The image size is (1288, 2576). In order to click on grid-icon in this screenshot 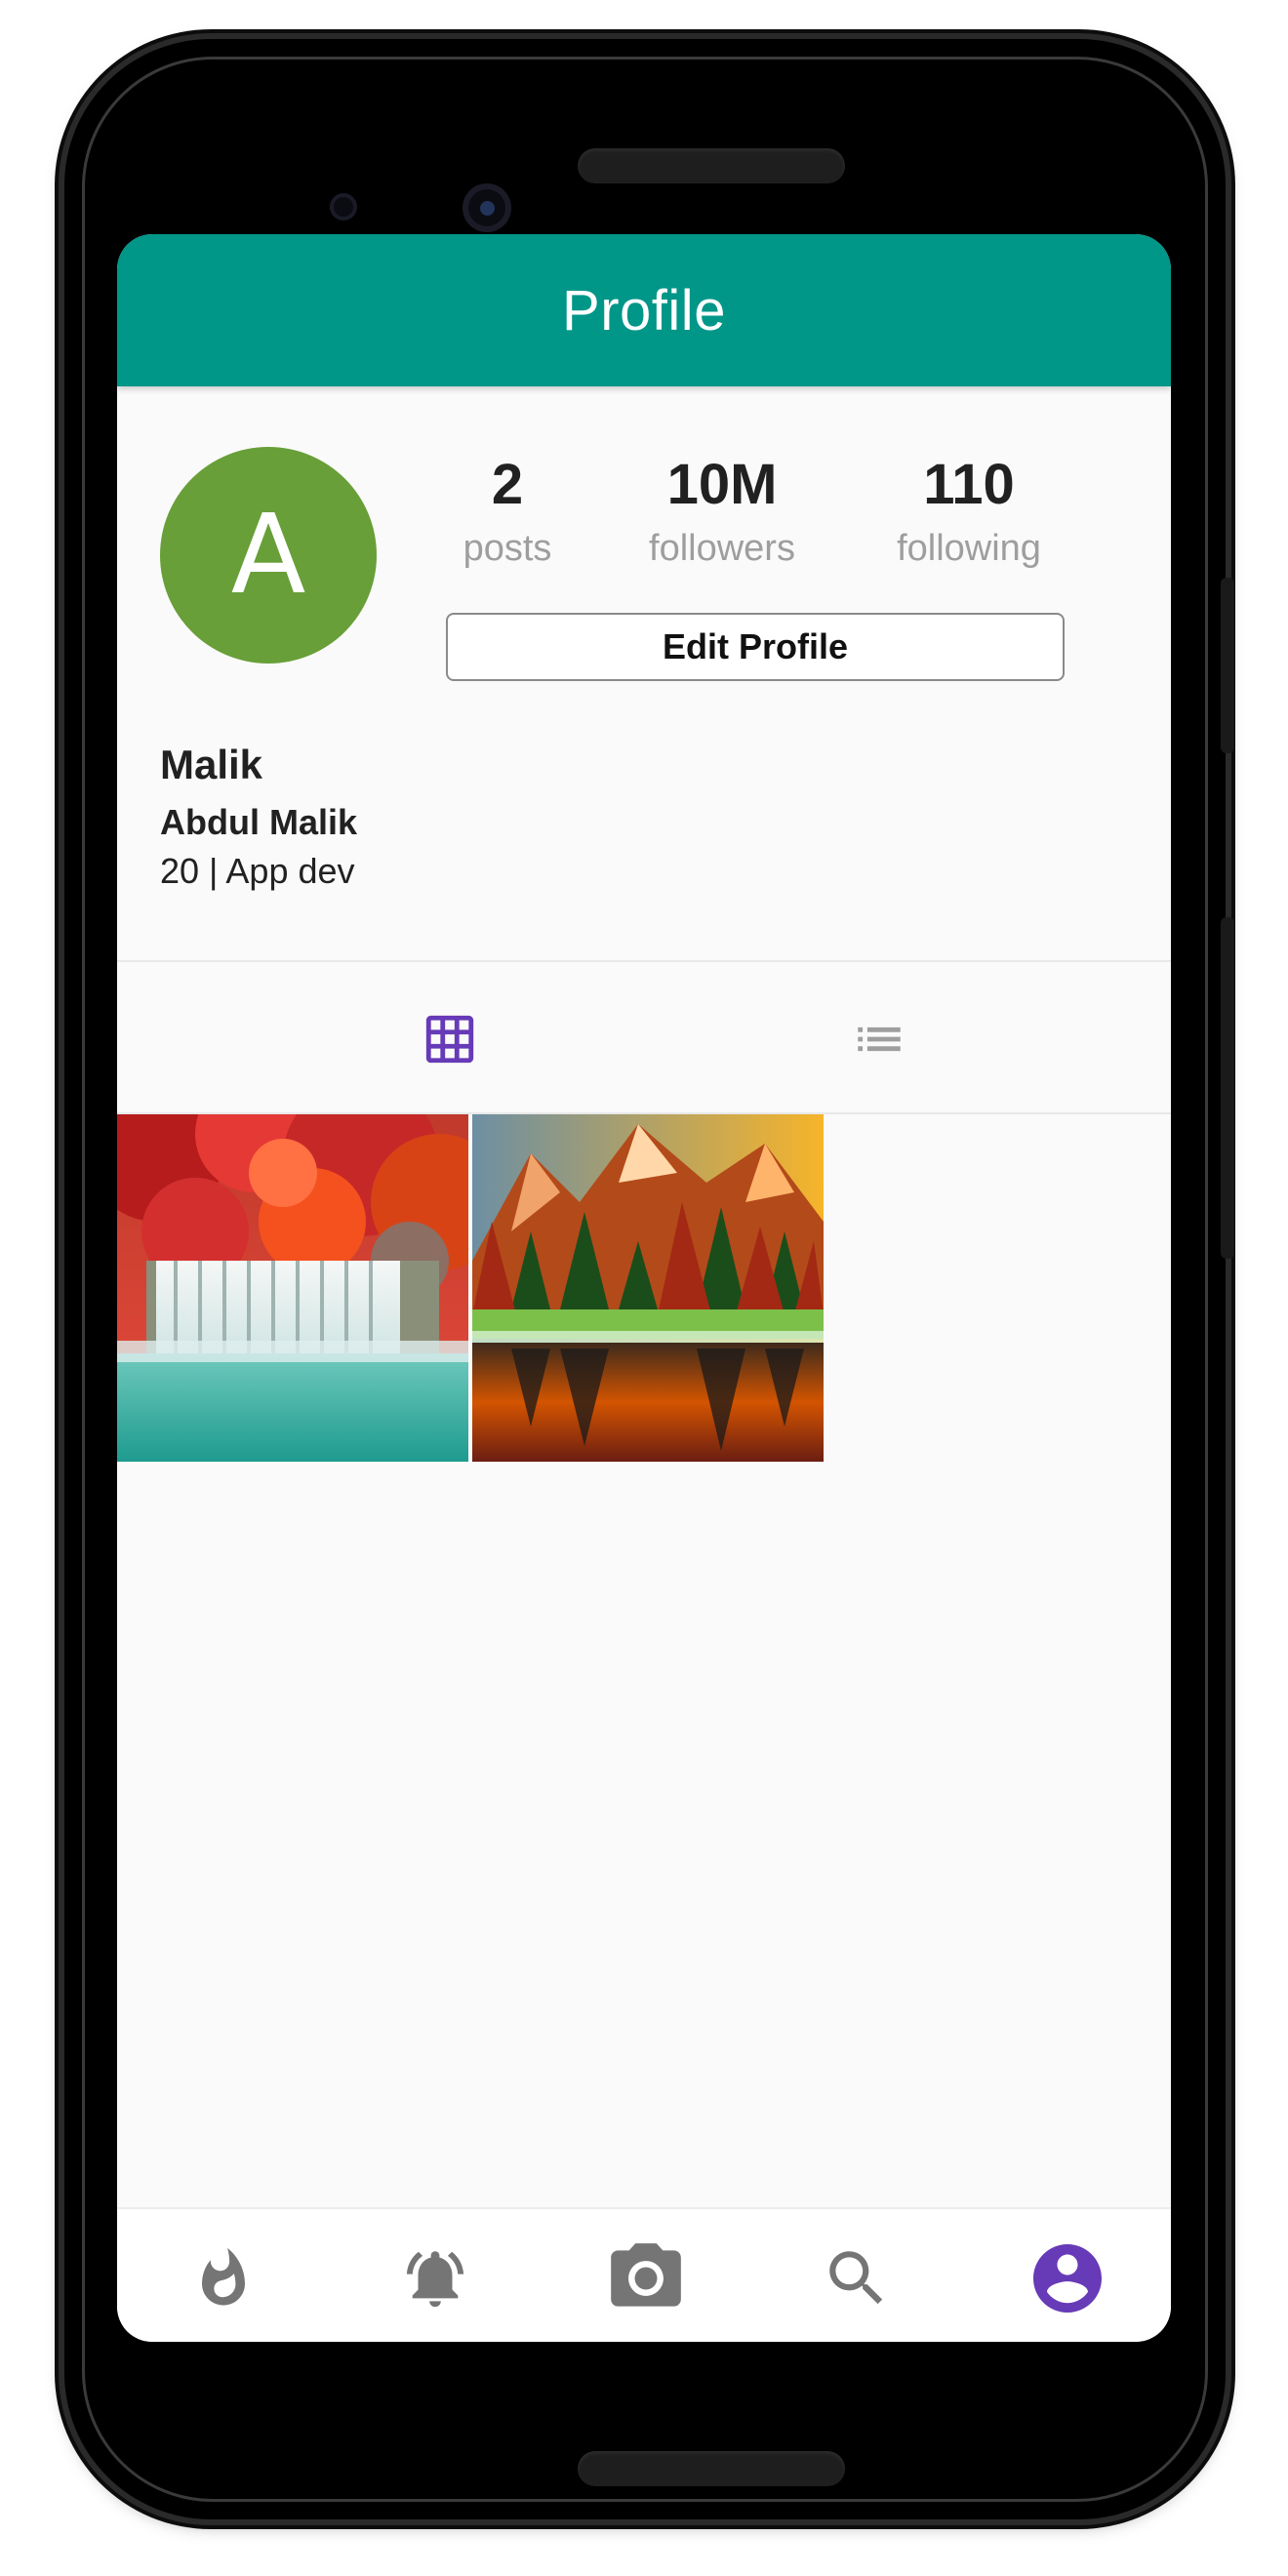, I will do `click(449, 1039)`.